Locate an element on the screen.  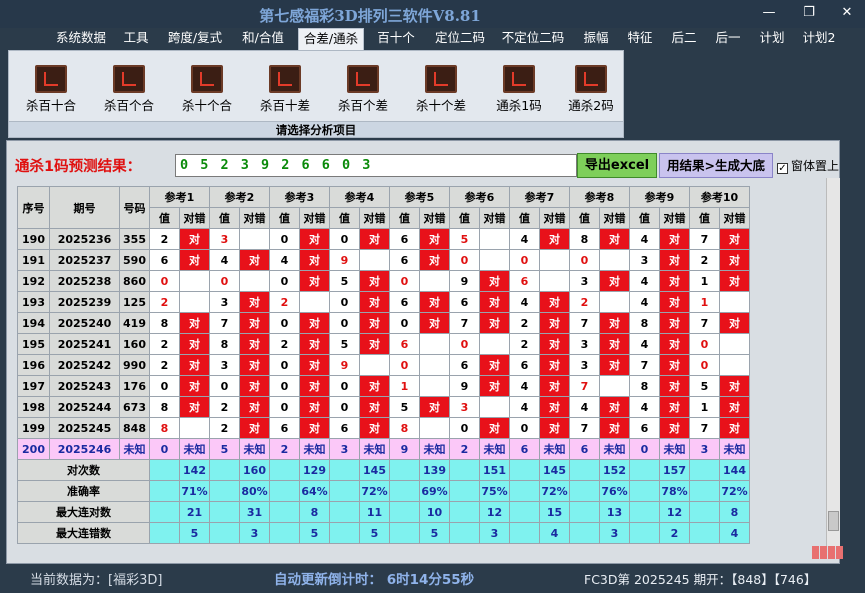
row-code: 860 is located at coordinates (134, 281).